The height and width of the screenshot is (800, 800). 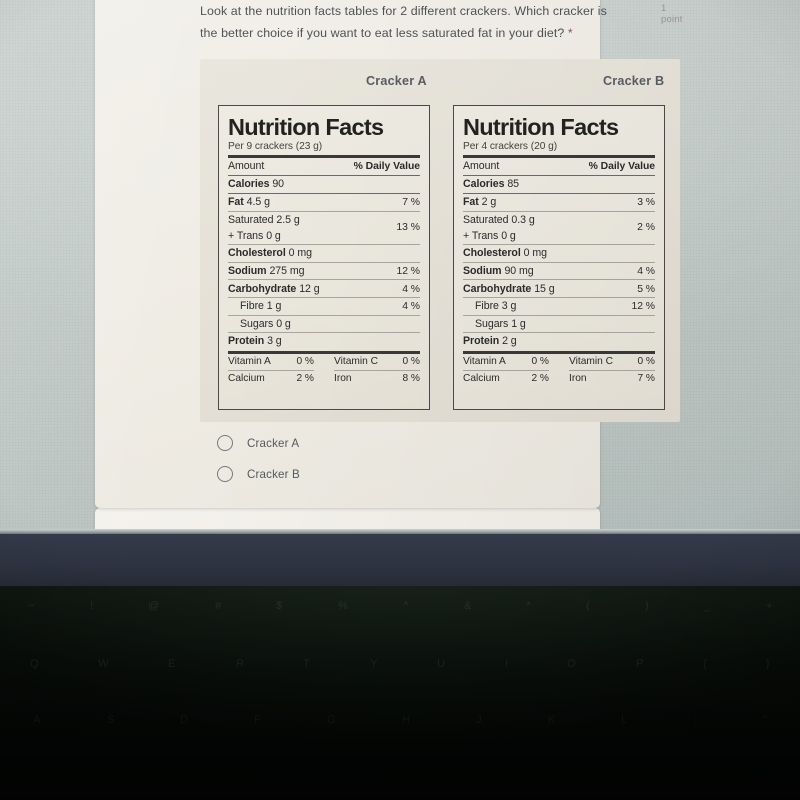 I want to click on carbohydrate-daily-value: 4 %, so click(x=411, y=289).